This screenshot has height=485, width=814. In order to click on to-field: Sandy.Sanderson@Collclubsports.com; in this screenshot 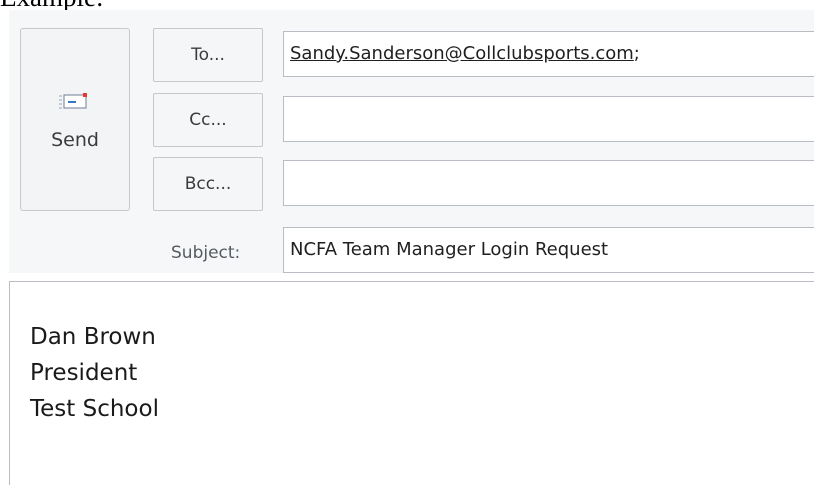, I will do `click(548, 54)`.